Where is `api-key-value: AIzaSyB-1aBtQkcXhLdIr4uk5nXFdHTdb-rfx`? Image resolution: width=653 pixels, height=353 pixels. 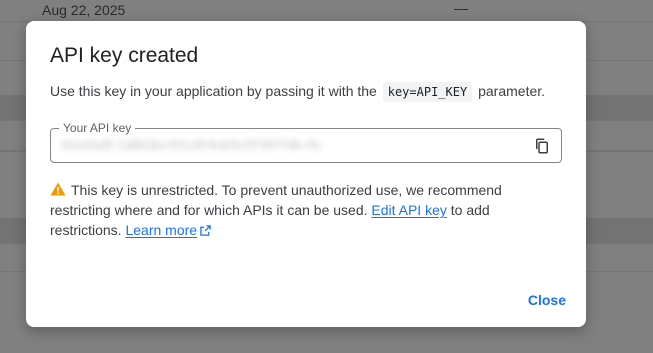 api-key-value: AIzaSyB-1aBtQkcXhLdIr4uk5nXFdHTdb-rfx is located at coordinates (191, 144).